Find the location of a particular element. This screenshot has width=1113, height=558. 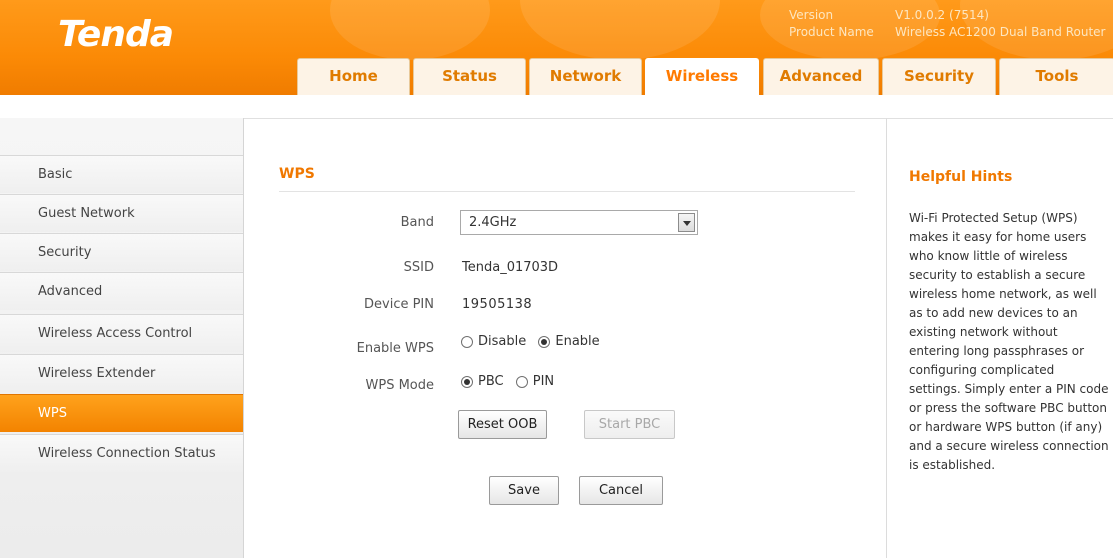

wps-mode-pin-radio is located at coordinates (521, 381).